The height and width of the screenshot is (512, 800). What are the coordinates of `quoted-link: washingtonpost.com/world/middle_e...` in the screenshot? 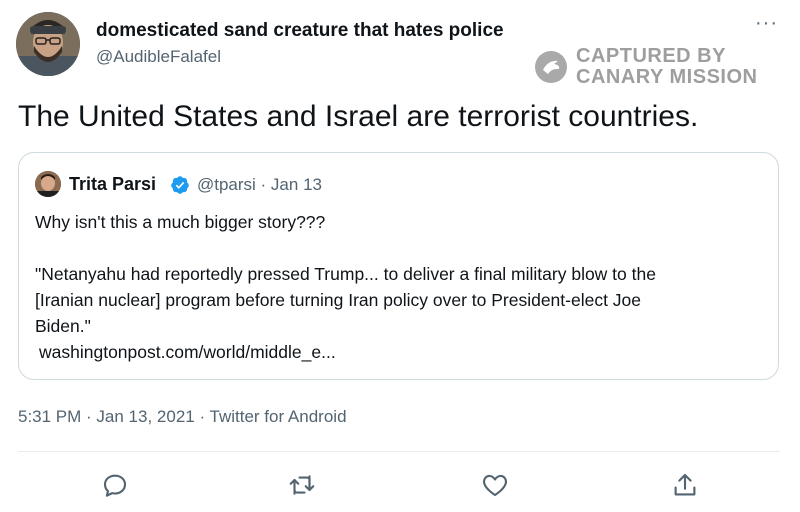 It's located at (402, 352).